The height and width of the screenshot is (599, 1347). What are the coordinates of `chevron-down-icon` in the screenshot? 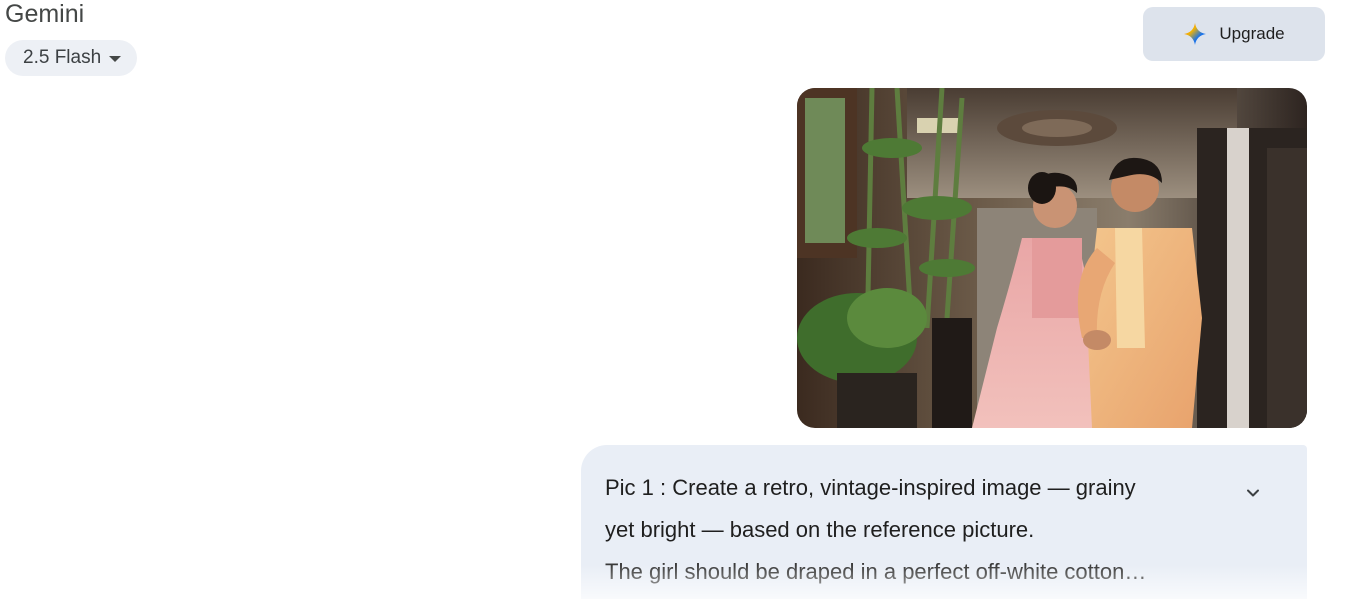 It's located at (1253, 493).